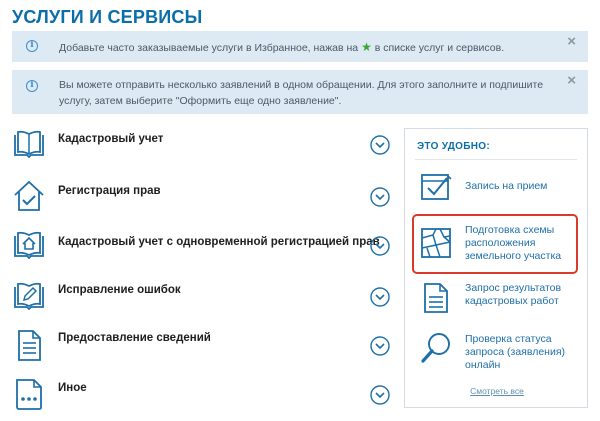 Image resolution: width=600 pixels, height=421 pixels. What do you see at coordinates (506, 186) in the screenshot?
I see `sidebar-item-label: Запись на прием` at bounding box center [506, 186].